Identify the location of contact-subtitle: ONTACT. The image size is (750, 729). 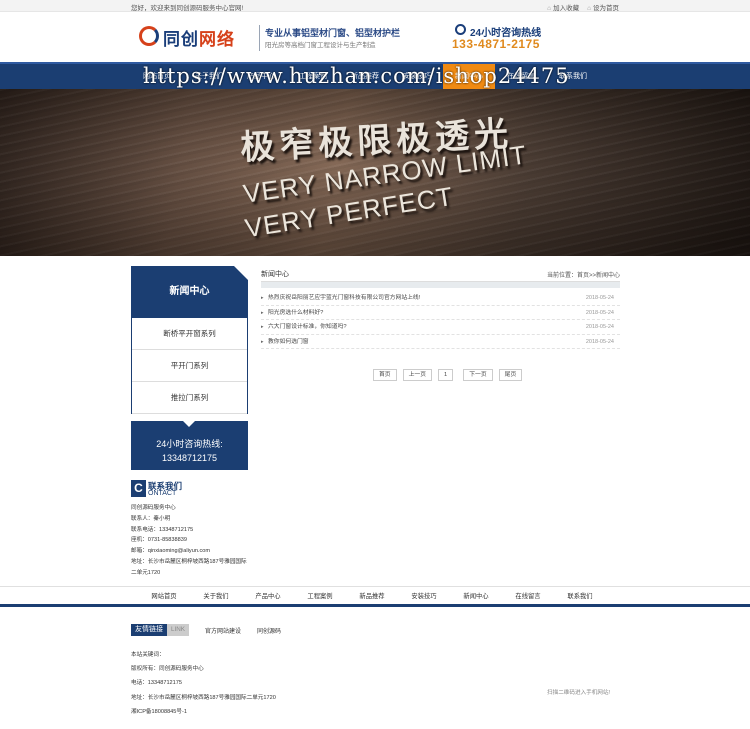
(162, 493).